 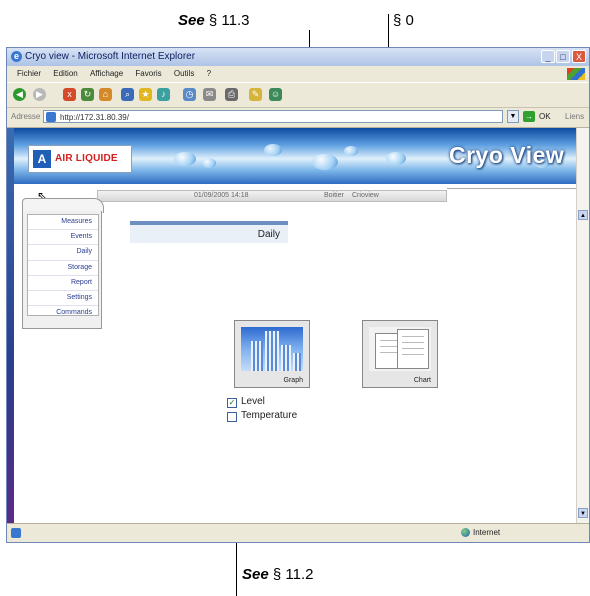 I want to click on maximize-button: □, so click(x=563, y=56).